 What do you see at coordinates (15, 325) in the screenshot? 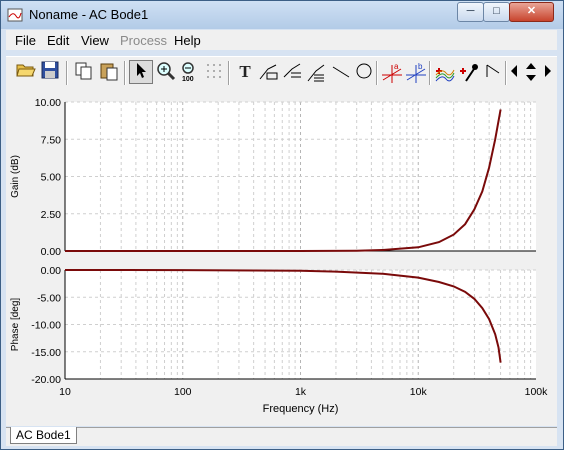
I see `phase-axis-label: Phase [deg]` at bounding box center [15, 325].